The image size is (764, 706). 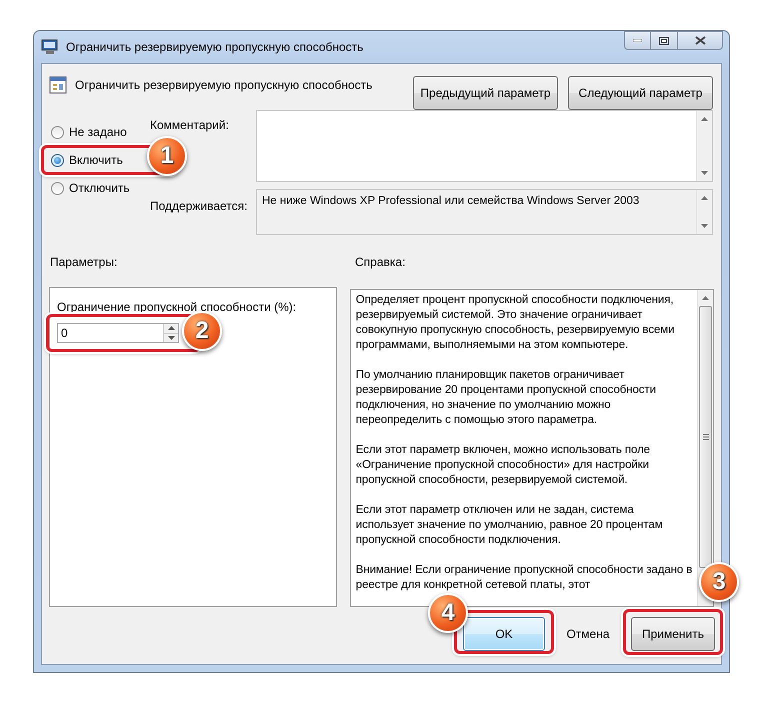 I want to click on options-label: Параметры:, so click(x=83, y=262).